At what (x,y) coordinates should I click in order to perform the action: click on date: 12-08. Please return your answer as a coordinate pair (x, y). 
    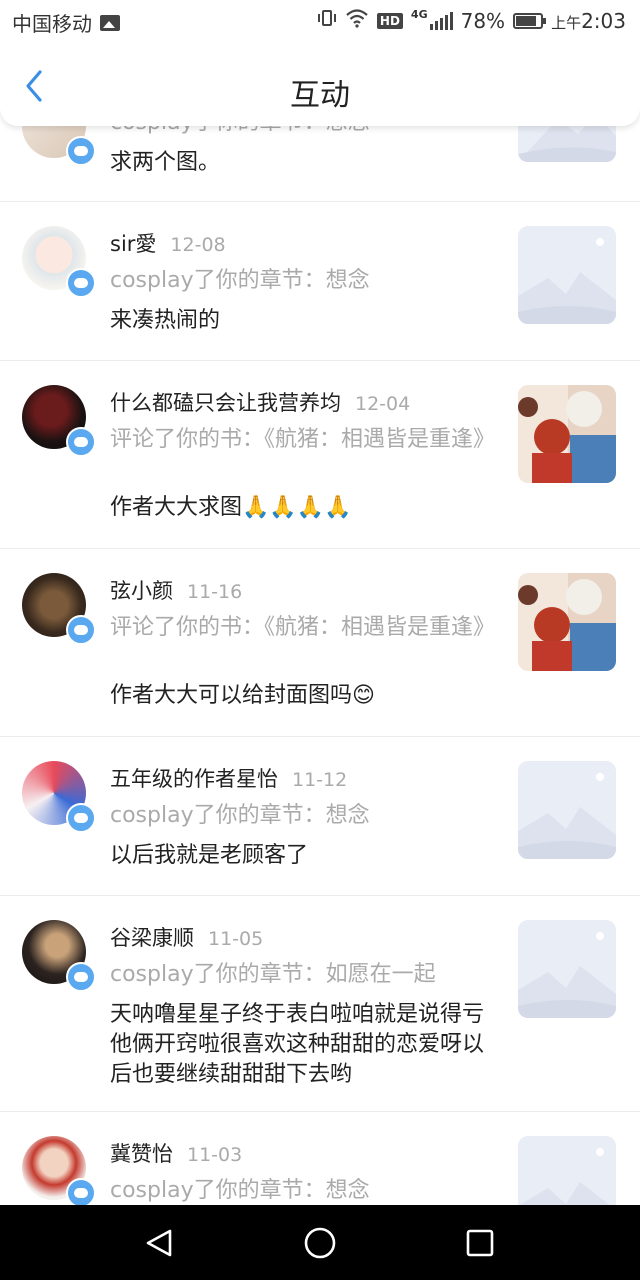
    Looking at the image, I should click on (198, 245).